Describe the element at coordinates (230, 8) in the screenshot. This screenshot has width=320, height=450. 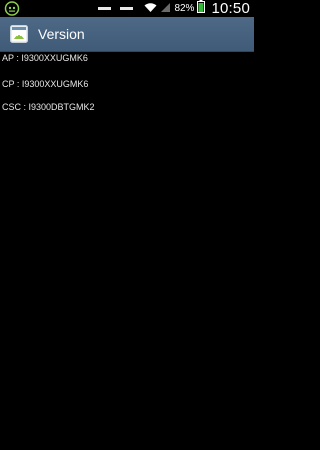
I see `clock: 10:50` at that location.